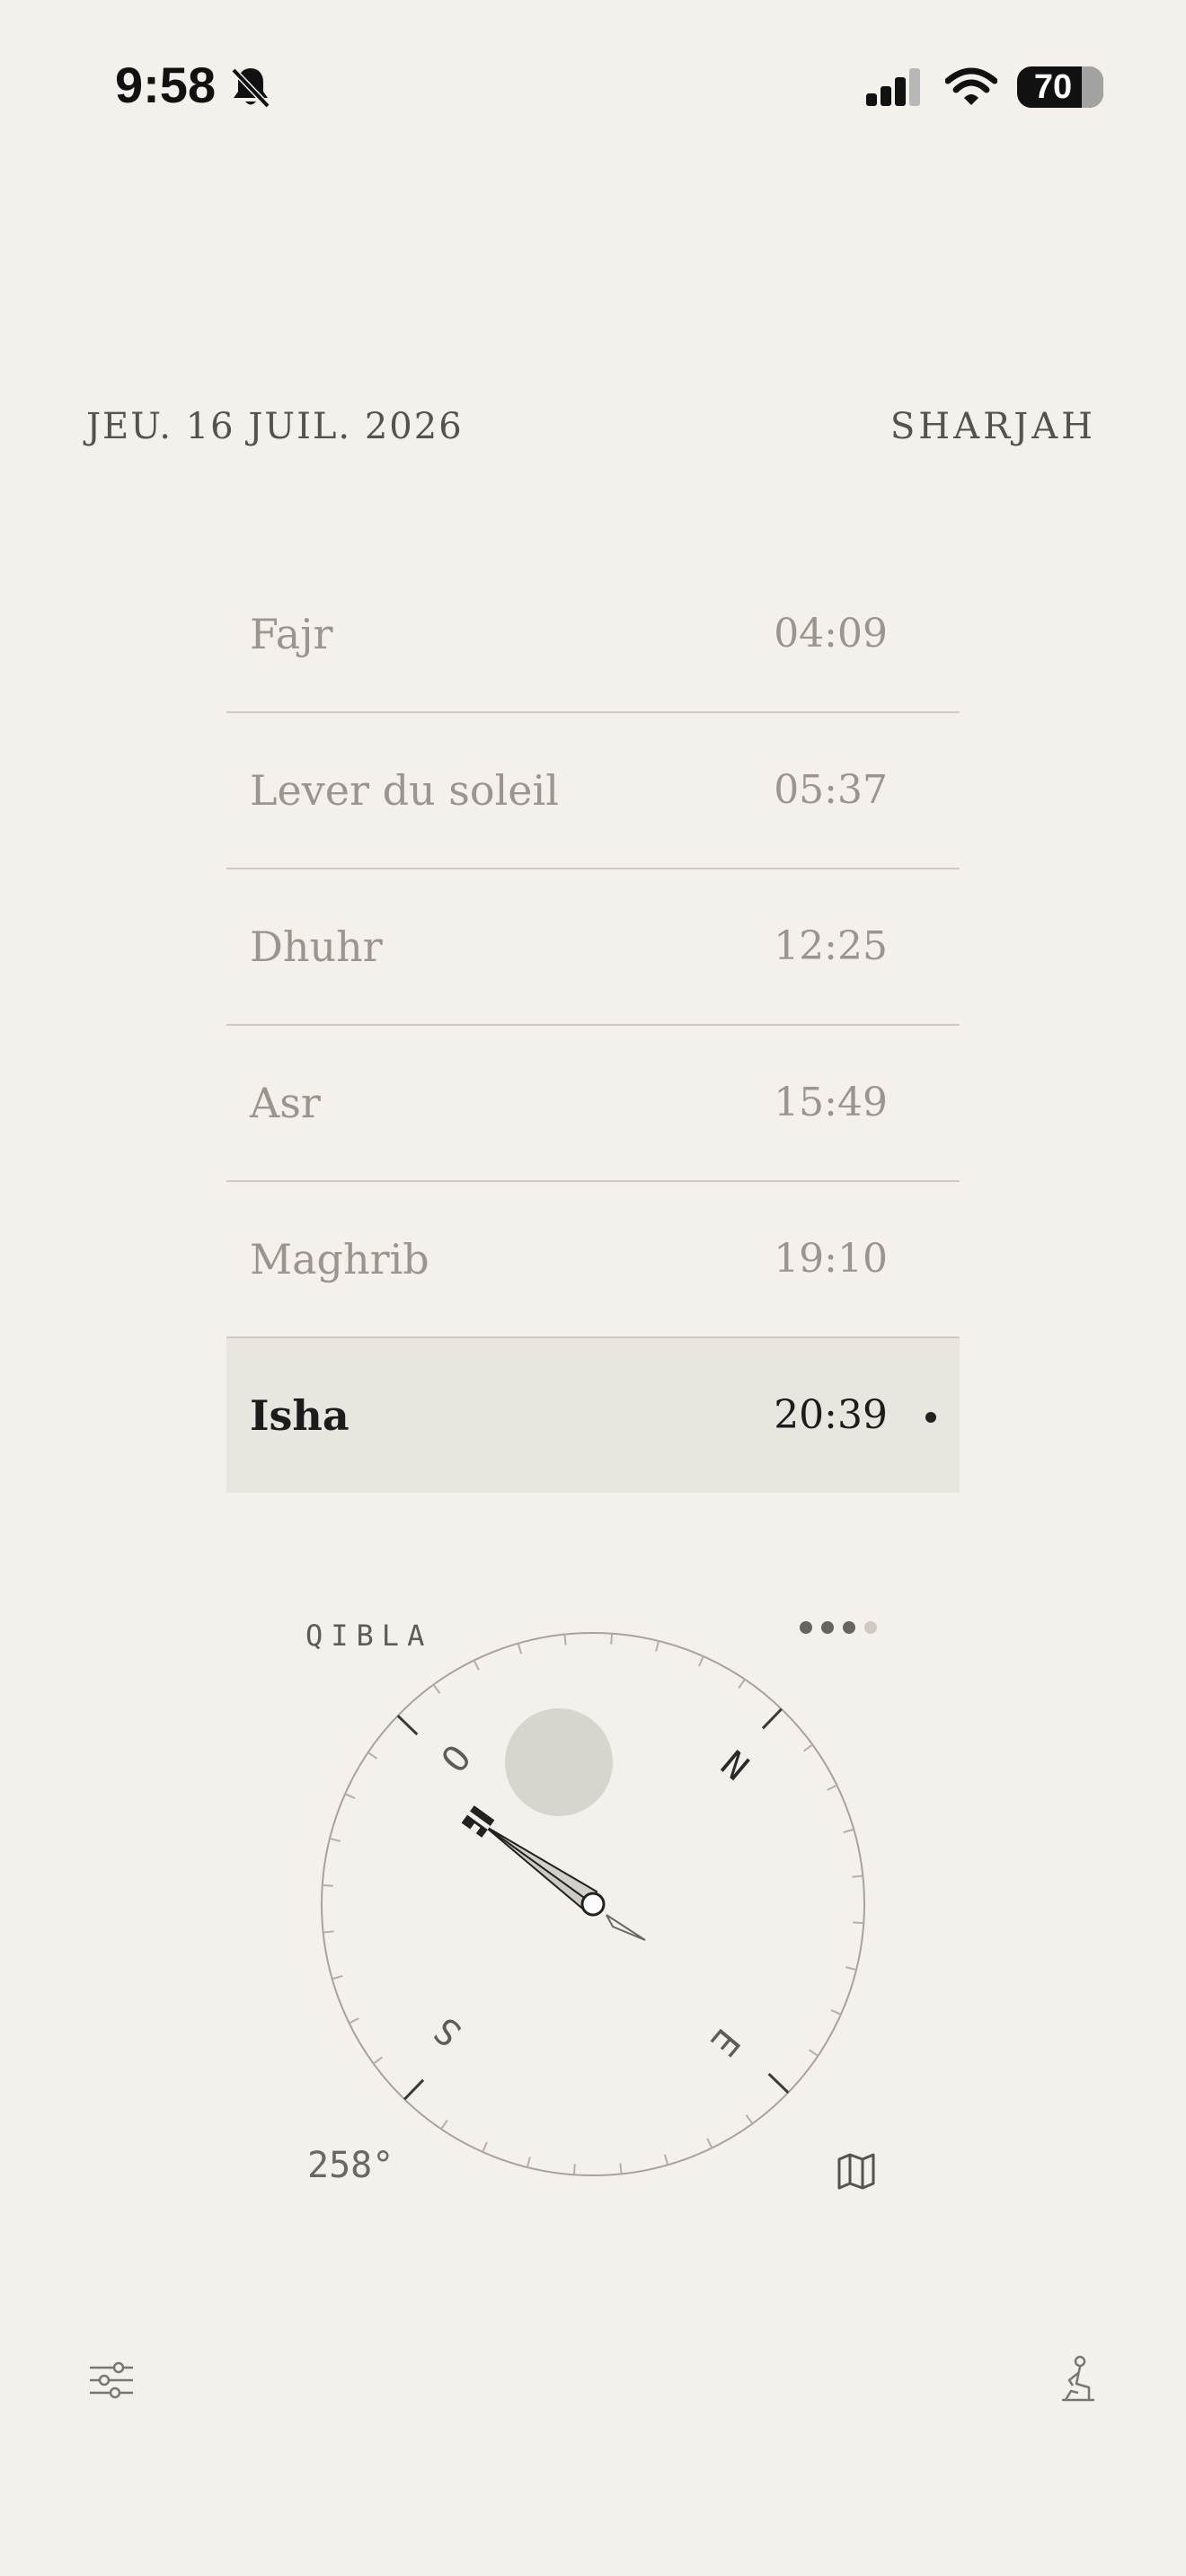 This screenshot has width=1186, height=2576. What do you see at coordinates (593, 947) in the screenshot?
I see `prayer-row-dhuhr: Dhuhr 12:25` at bounding box center [593, 947].